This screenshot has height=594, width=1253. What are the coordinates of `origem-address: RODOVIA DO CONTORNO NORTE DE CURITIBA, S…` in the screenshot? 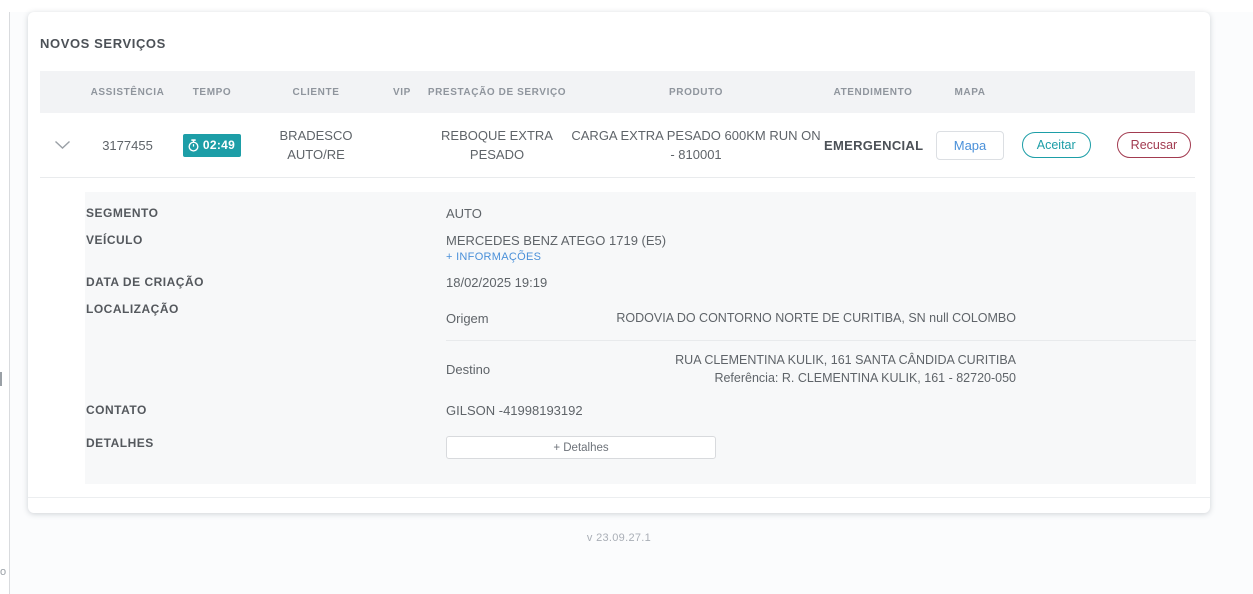 It's located at (816, 318).